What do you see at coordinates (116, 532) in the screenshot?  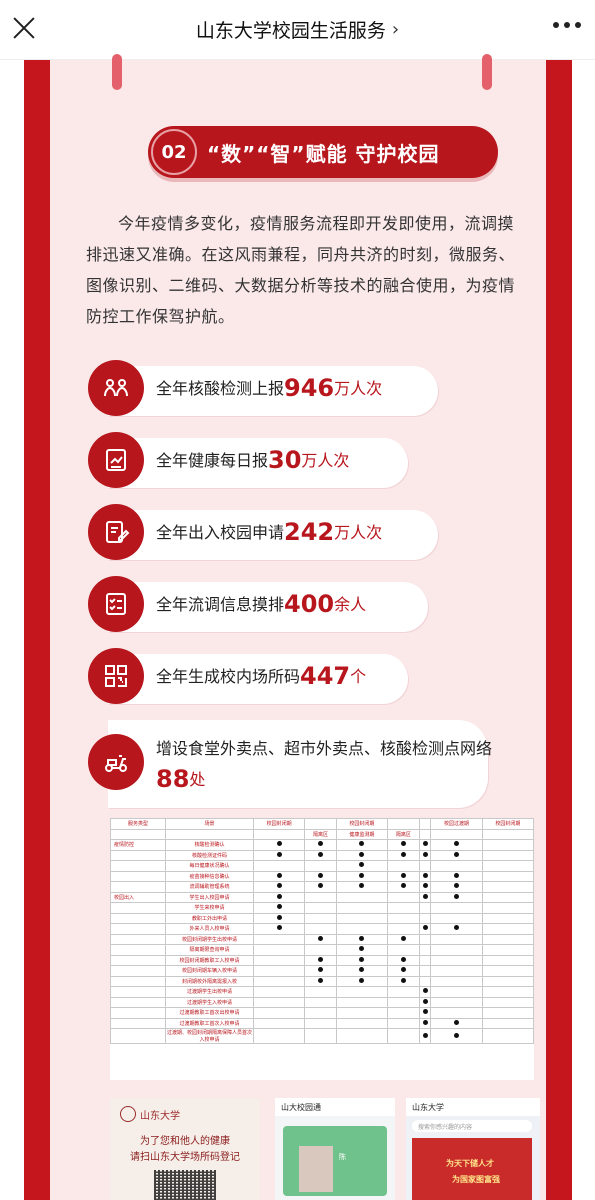 I see `edit-form-icon` at bounding box center [116, 532].